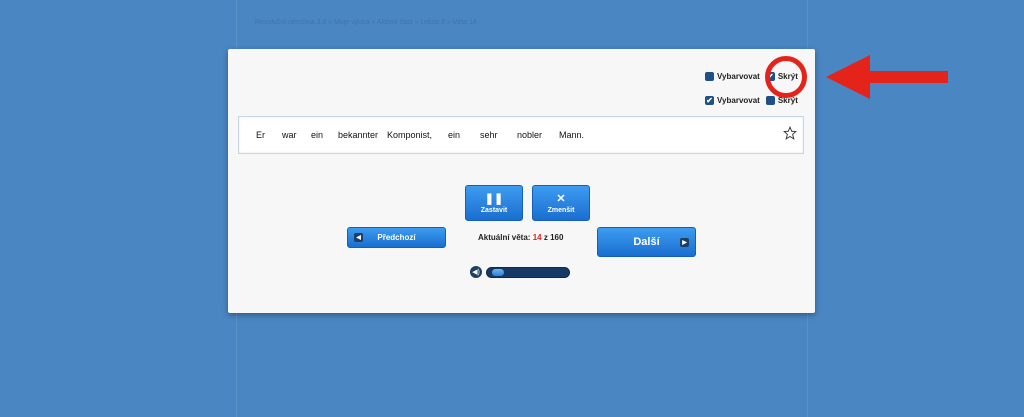 The width and height of the screenshot is (1024, 417). I want to click on previous-button: ◀ Předchozí, so click(396, 237).